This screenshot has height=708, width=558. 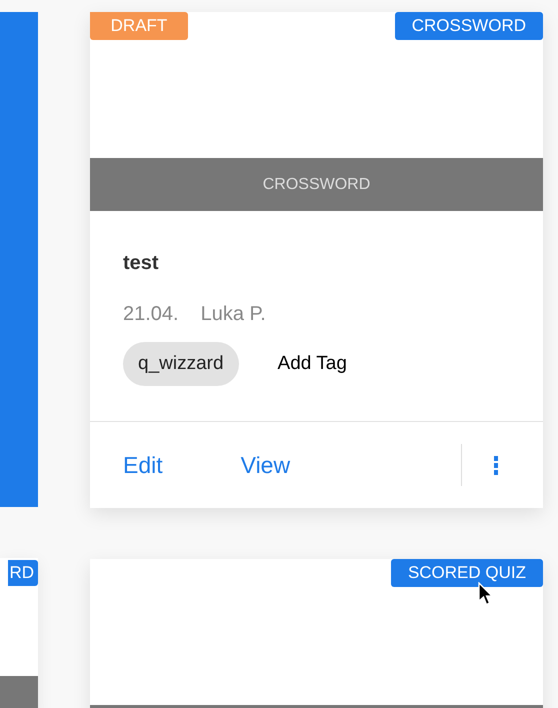 I want to click on more-menu-icon, so click(x=496, y=465).